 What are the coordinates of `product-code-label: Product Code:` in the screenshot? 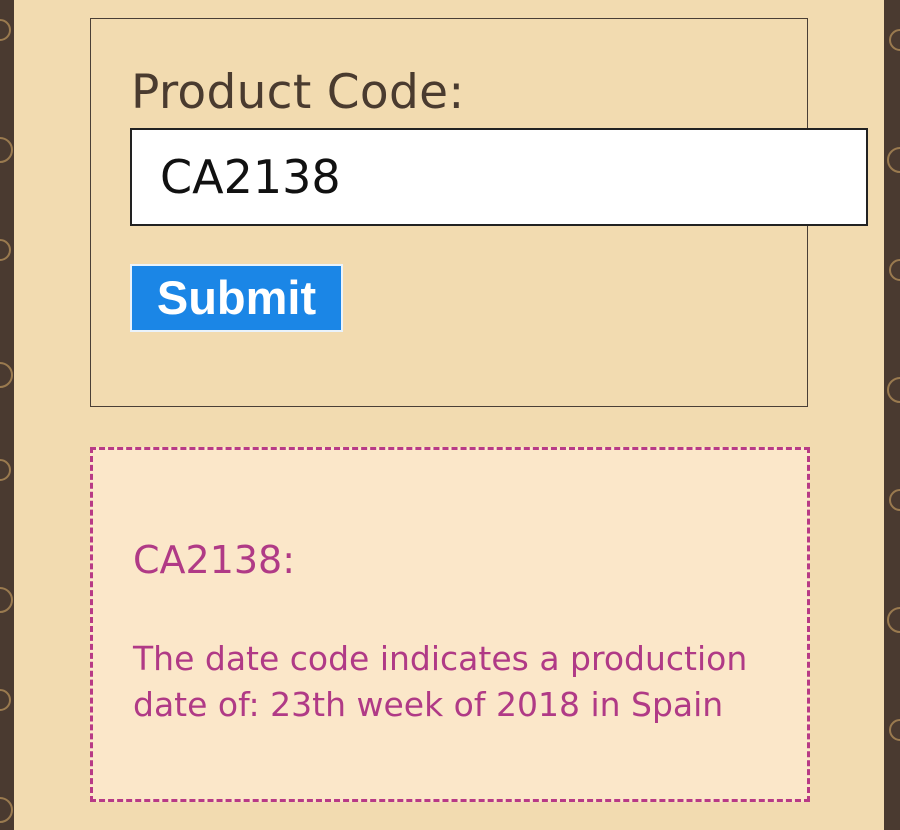 It's located at (298, 92).